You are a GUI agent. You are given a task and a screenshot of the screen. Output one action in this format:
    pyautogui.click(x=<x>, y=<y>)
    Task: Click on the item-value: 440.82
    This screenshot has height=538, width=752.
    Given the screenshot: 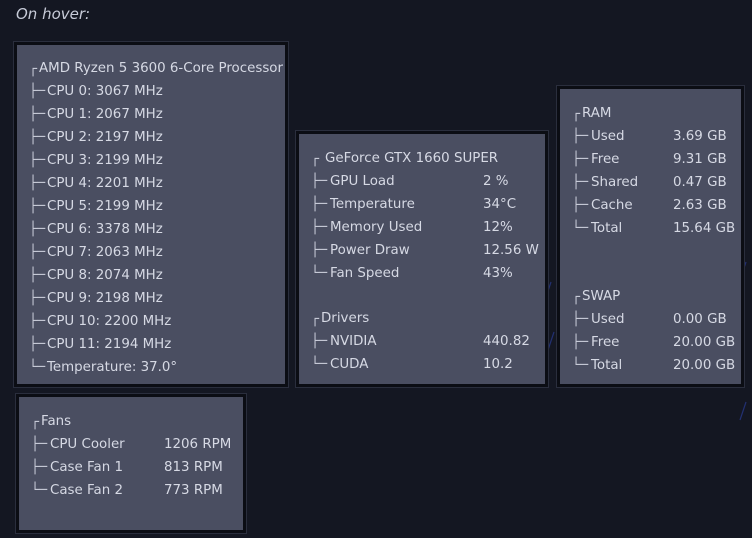 What is the action you would take?
    pyautogui.click(x=506, y=341)
    